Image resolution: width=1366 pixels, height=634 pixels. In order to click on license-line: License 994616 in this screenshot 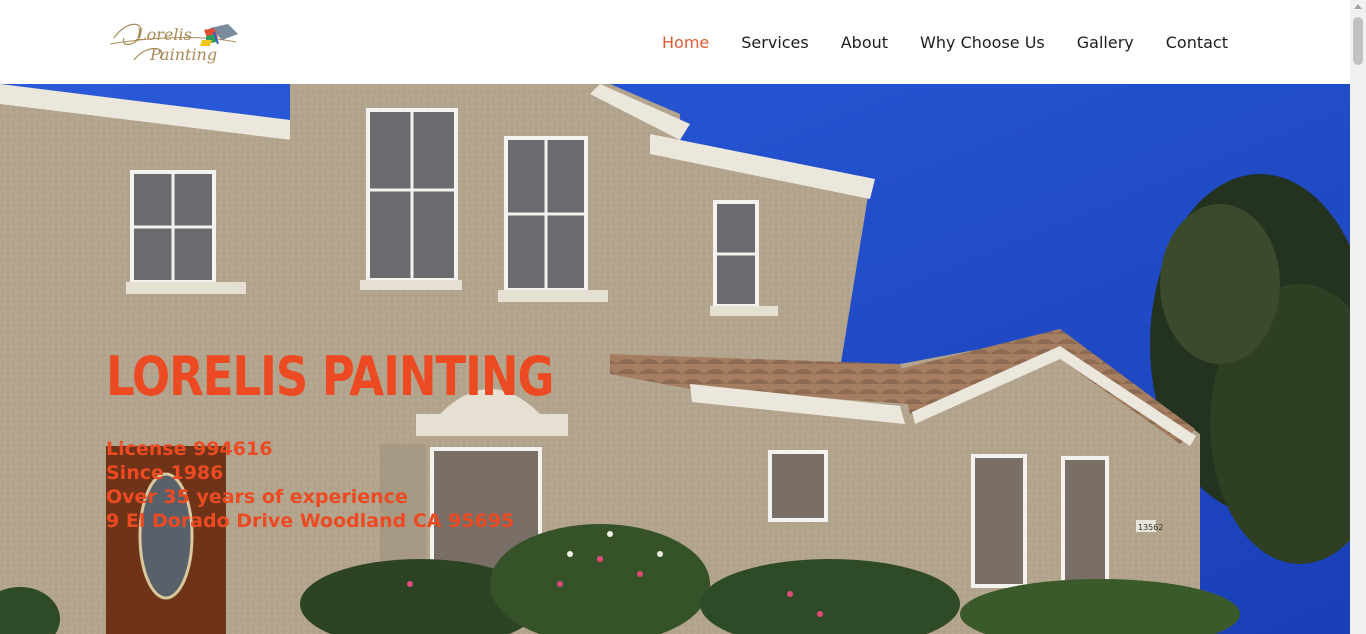, I will do `click(189, 449)`.